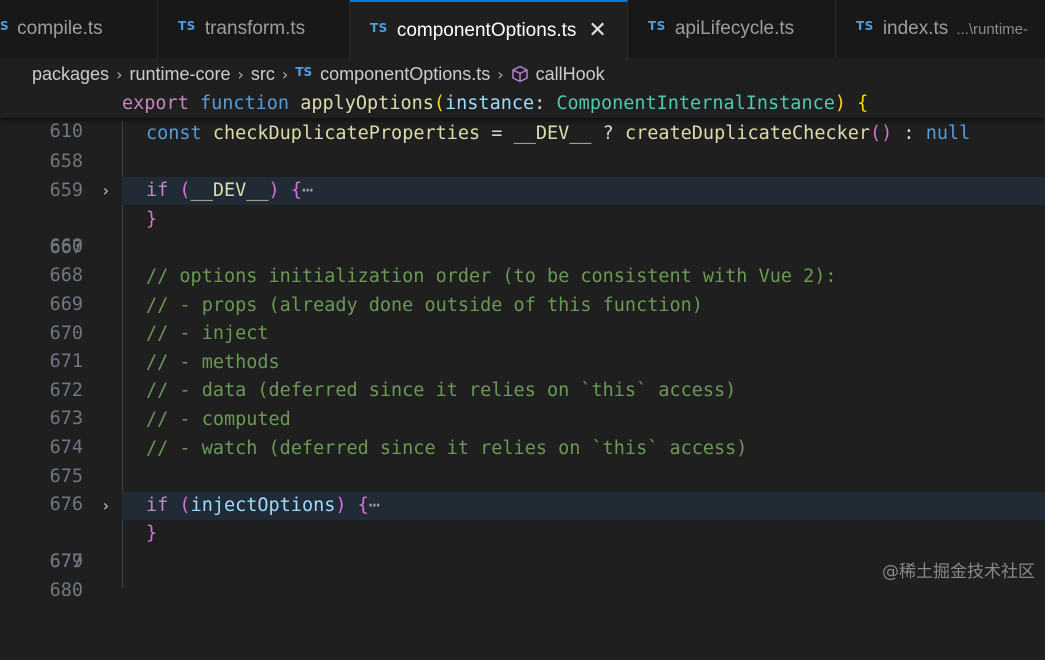 The width and height of the screenshot is (1045, 660). I want to click on tab-description: ...\runtime-, so click(992, 29).